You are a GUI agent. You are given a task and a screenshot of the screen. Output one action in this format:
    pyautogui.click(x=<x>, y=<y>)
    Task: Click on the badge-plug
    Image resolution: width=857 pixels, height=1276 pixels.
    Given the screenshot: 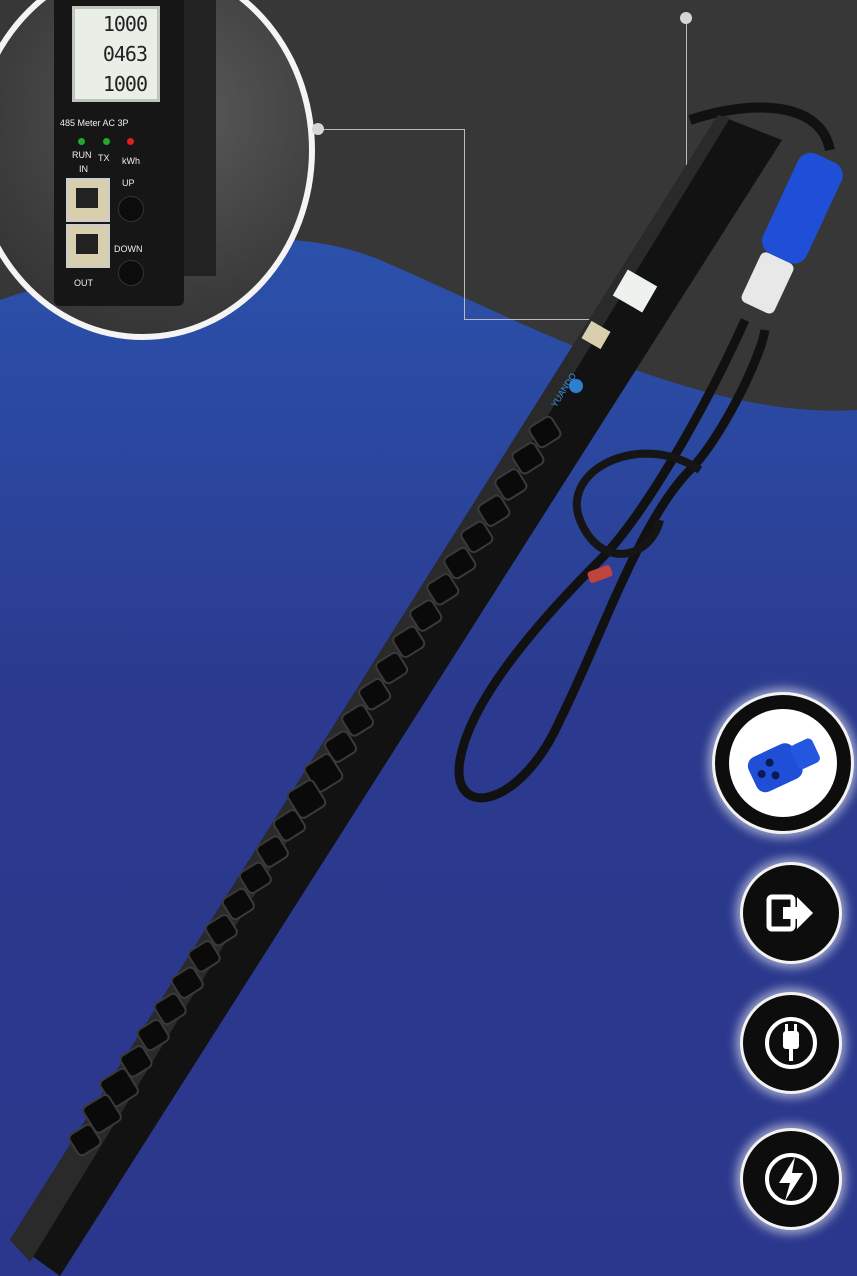 What is the action you would take?
    pyautogui.click(x=783, y=763)
    